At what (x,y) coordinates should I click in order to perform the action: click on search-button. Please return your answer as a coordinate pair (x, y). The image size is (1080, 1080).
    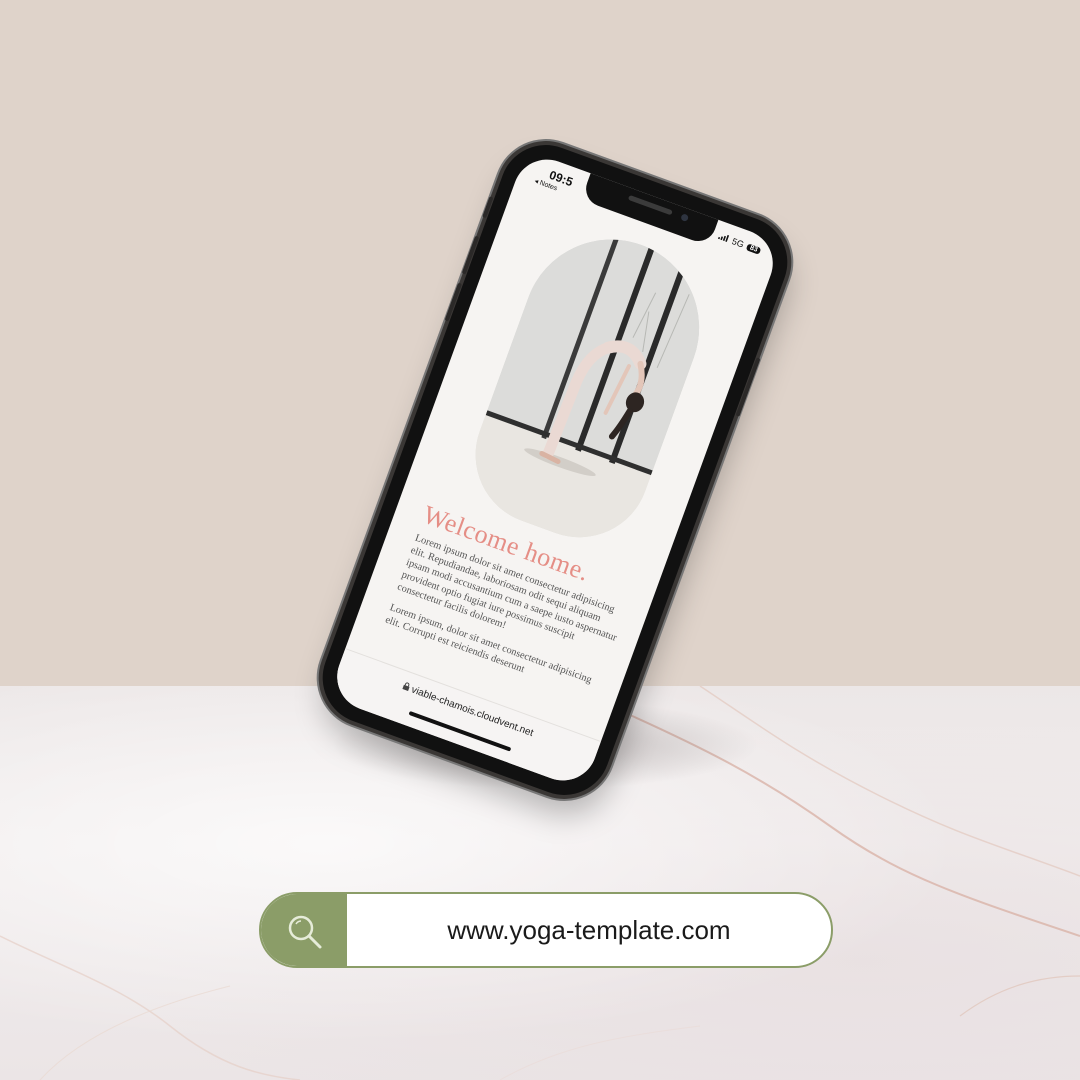
    Looking at the image, I should click on (304, 930).